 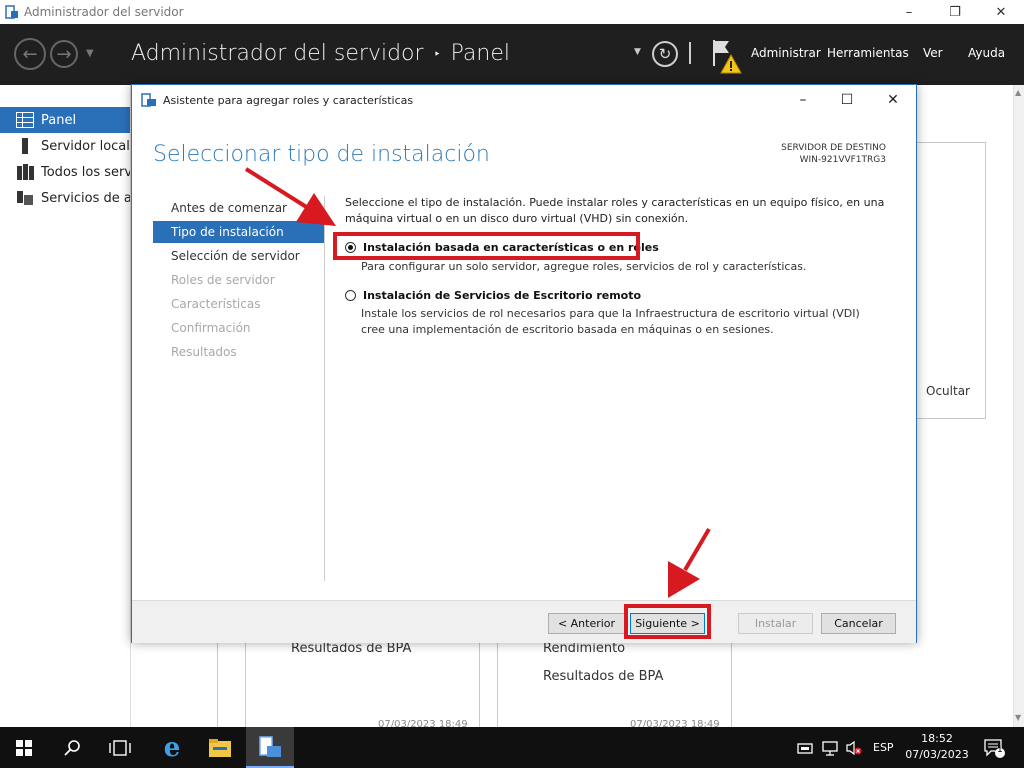 I want to click on highlight-box-option, so click(x=486, y=246).